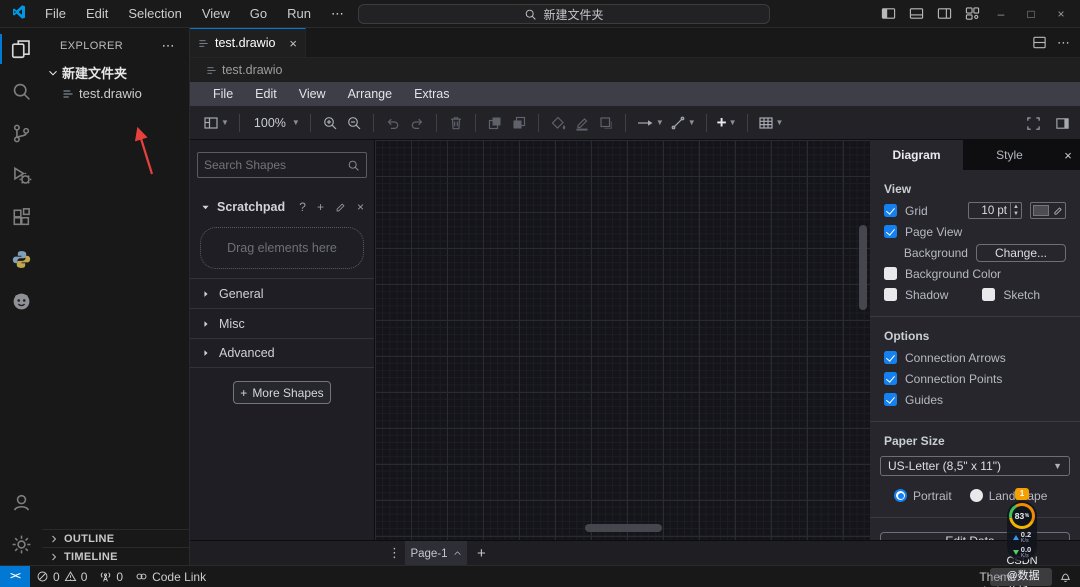 This screenshot has width=1080, height=587. What do you see at coordinates (282, 207) in the screenshot?
I see `scratchpad-header: Scratchpad ? + ×` at bounding box center [282, 207].